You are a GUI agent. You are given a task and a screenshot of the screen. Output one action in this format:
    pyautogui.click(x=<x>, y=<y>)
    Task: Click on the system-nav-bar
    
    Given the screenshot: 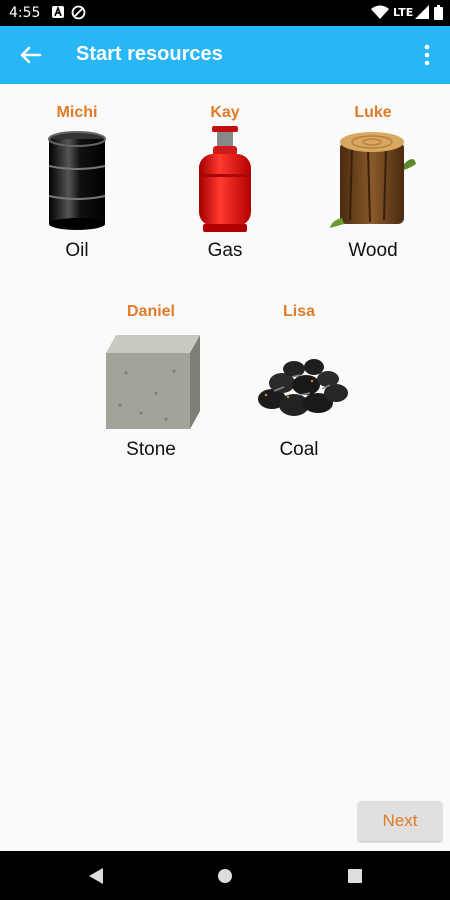 What is the action you would take?
    pyautogui.click(x=225, y=875)
    